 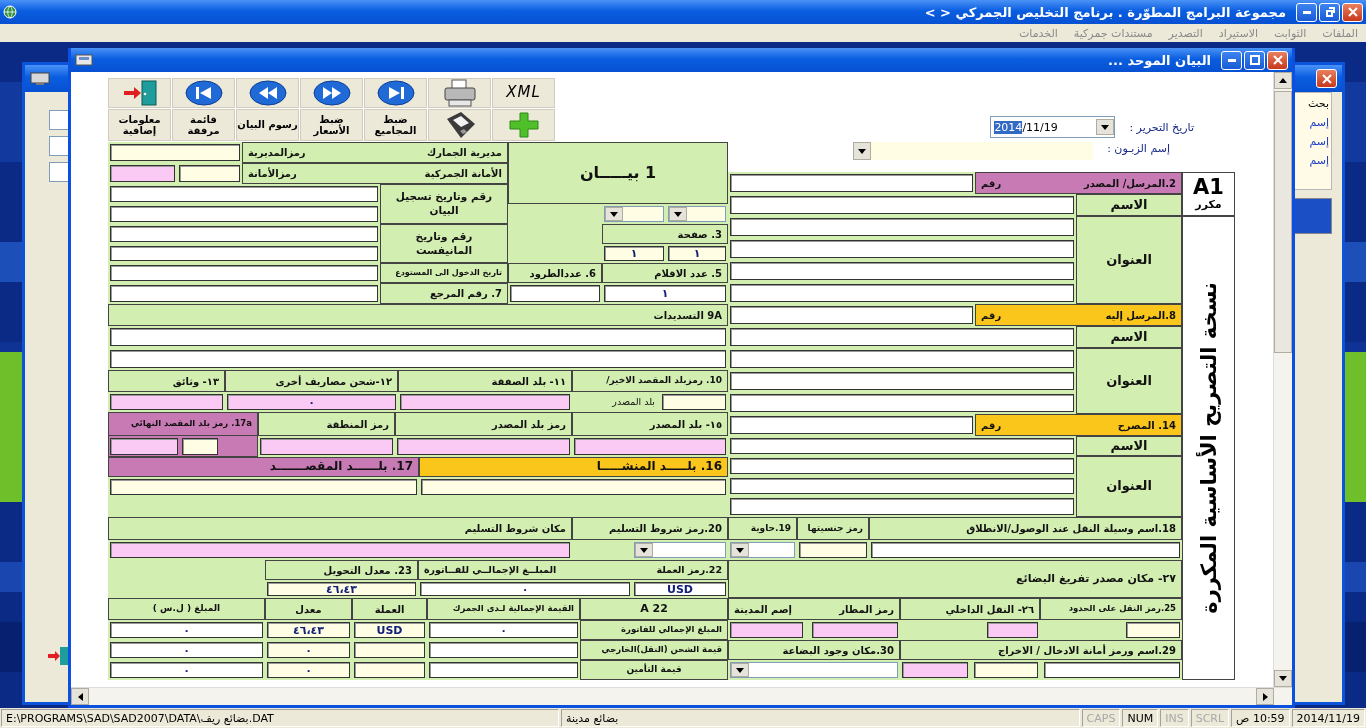 I want to click on exit-door-icon, so click(x=59, y=656).